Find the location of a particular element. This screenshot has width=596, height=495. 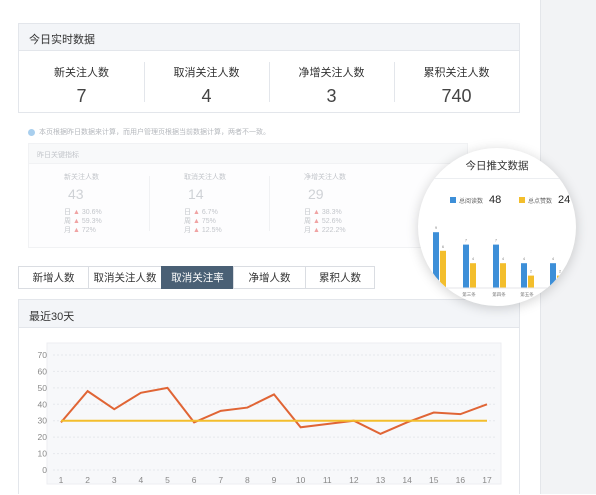

x-tick-label: 17 is located at coordinates (487, 480).